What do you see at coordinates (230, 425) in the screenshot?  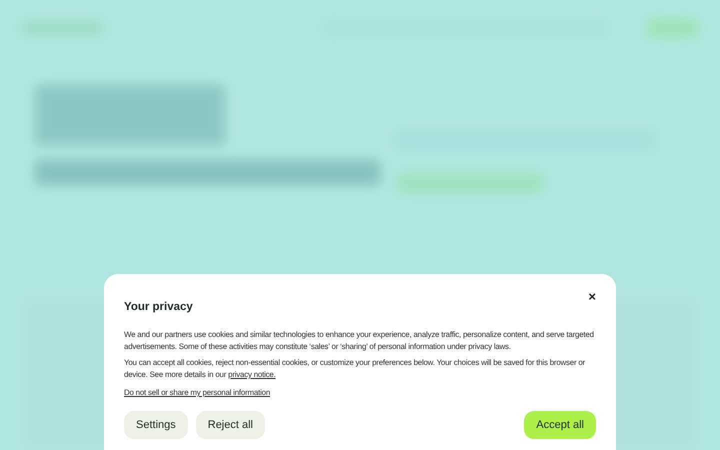 I see `secondary-button: Reject all` at bounding box center [230, 425].